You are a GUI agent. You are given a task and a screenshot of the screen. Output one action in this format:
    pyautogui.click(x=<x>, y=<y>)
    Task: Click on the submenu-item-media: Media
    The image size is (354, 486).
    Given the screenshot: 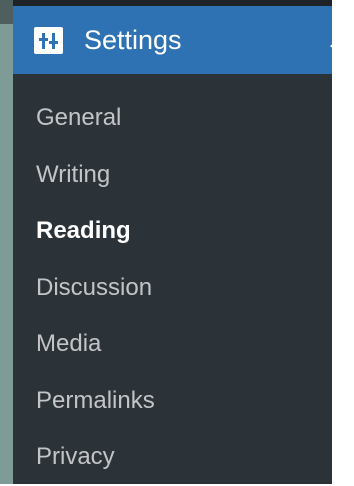 What is the action you would take?
    pyautogui.click(x=172, y=344)
    